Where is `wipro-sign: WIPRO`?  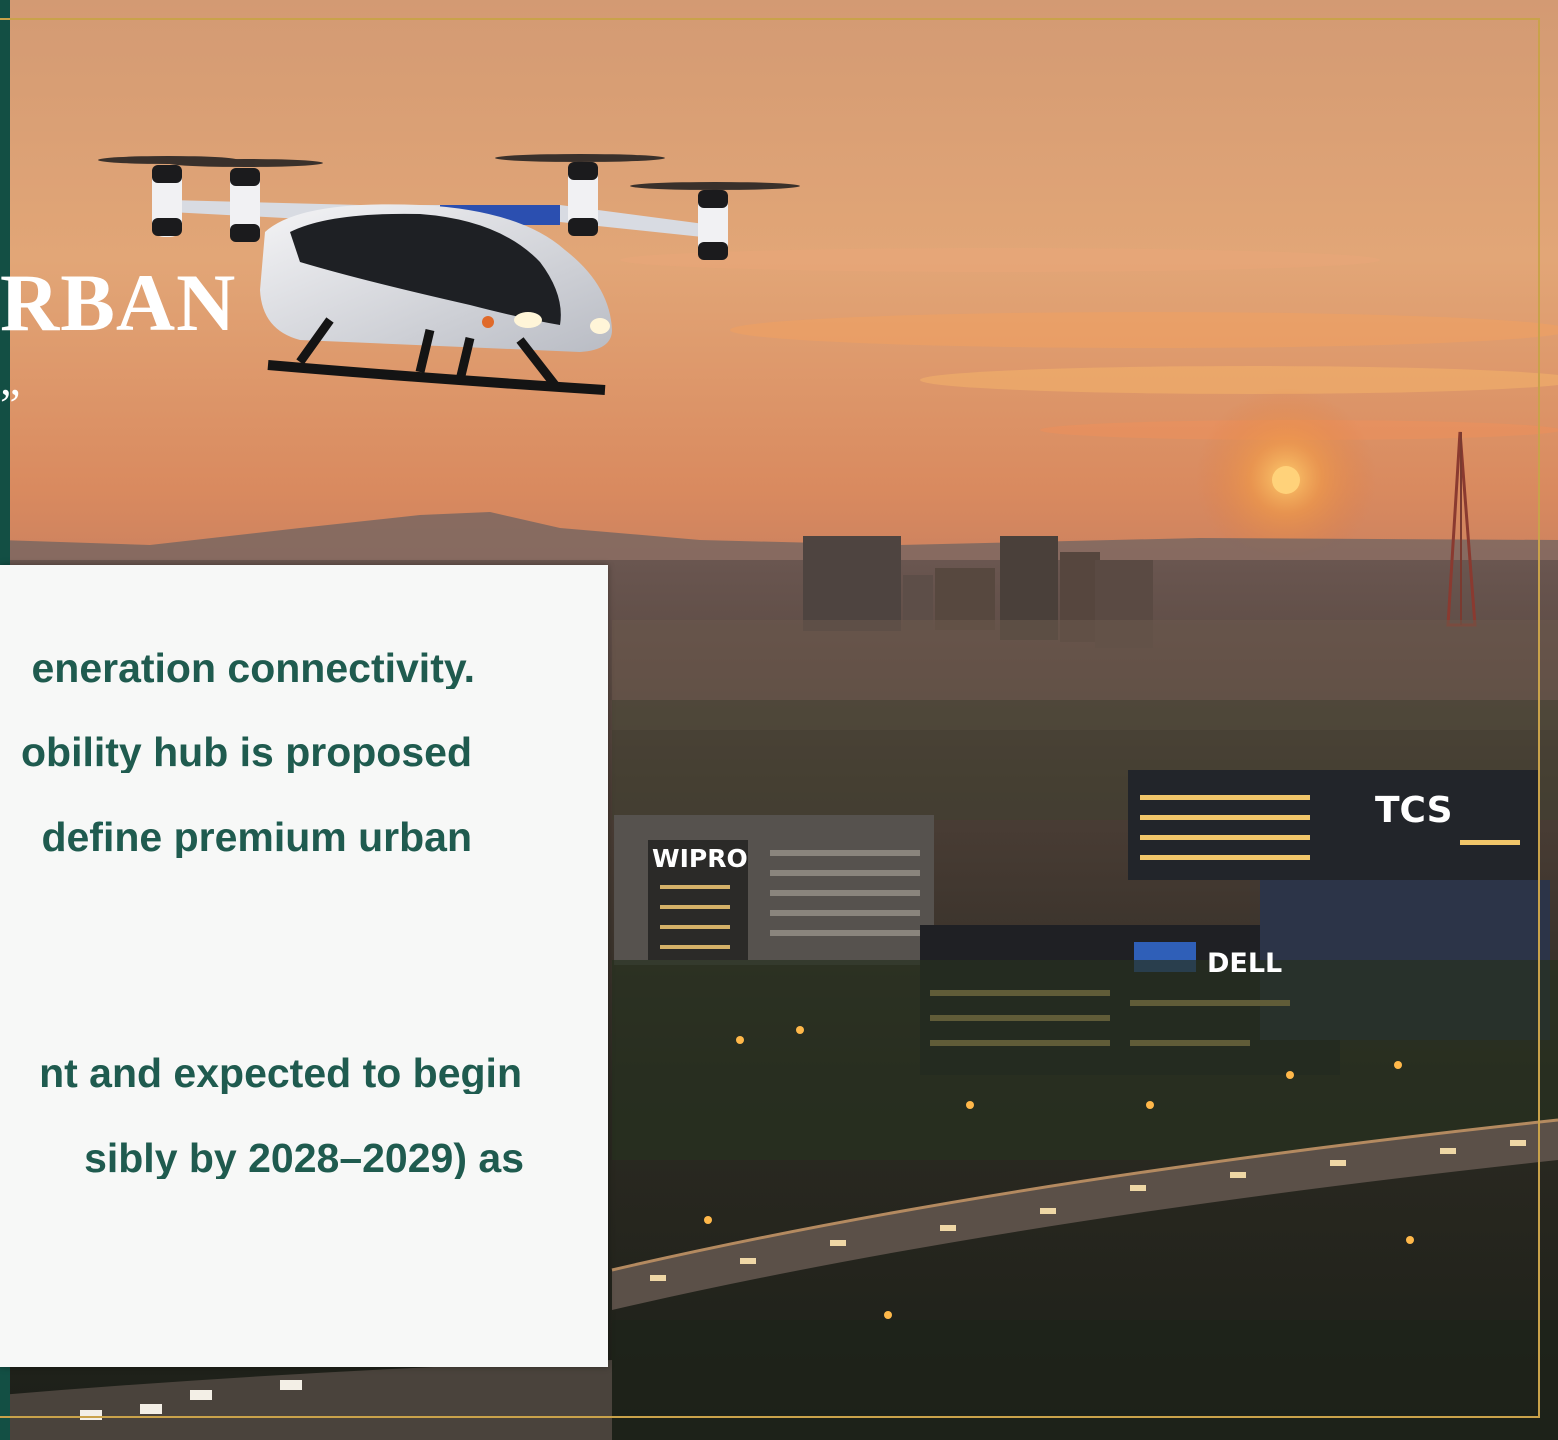
wipro-sign: WIPRO is located at coordinates (700, 858).